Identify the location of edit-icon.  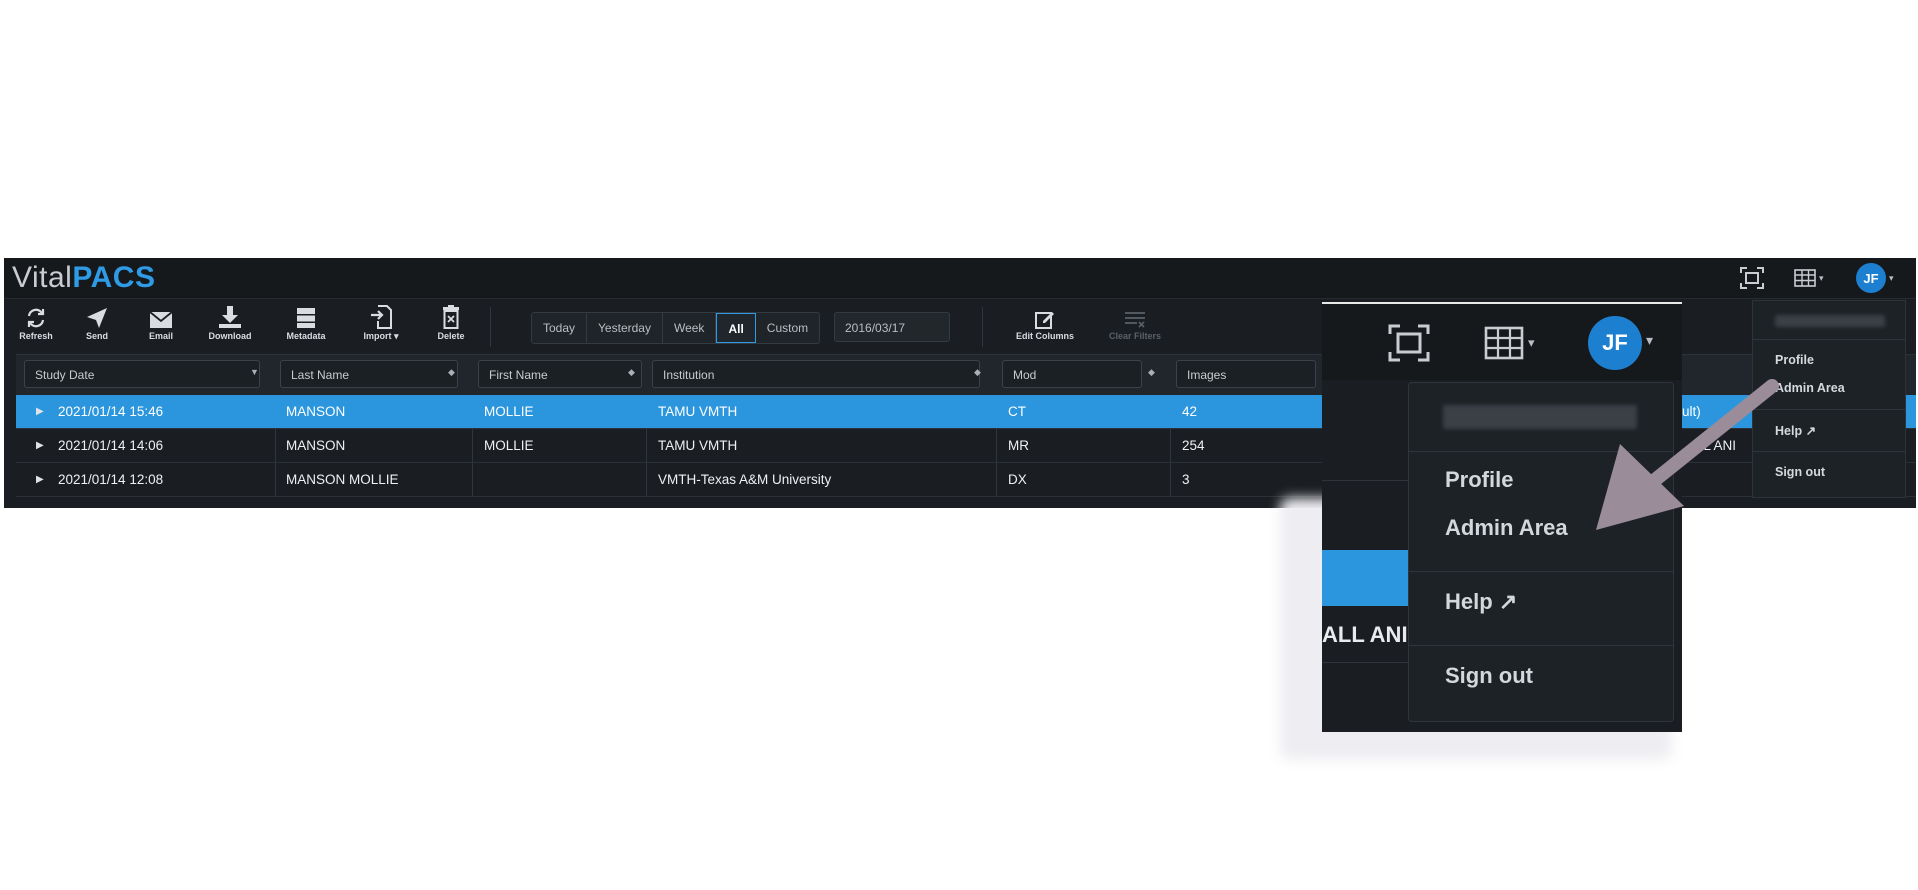
(1044, 320).